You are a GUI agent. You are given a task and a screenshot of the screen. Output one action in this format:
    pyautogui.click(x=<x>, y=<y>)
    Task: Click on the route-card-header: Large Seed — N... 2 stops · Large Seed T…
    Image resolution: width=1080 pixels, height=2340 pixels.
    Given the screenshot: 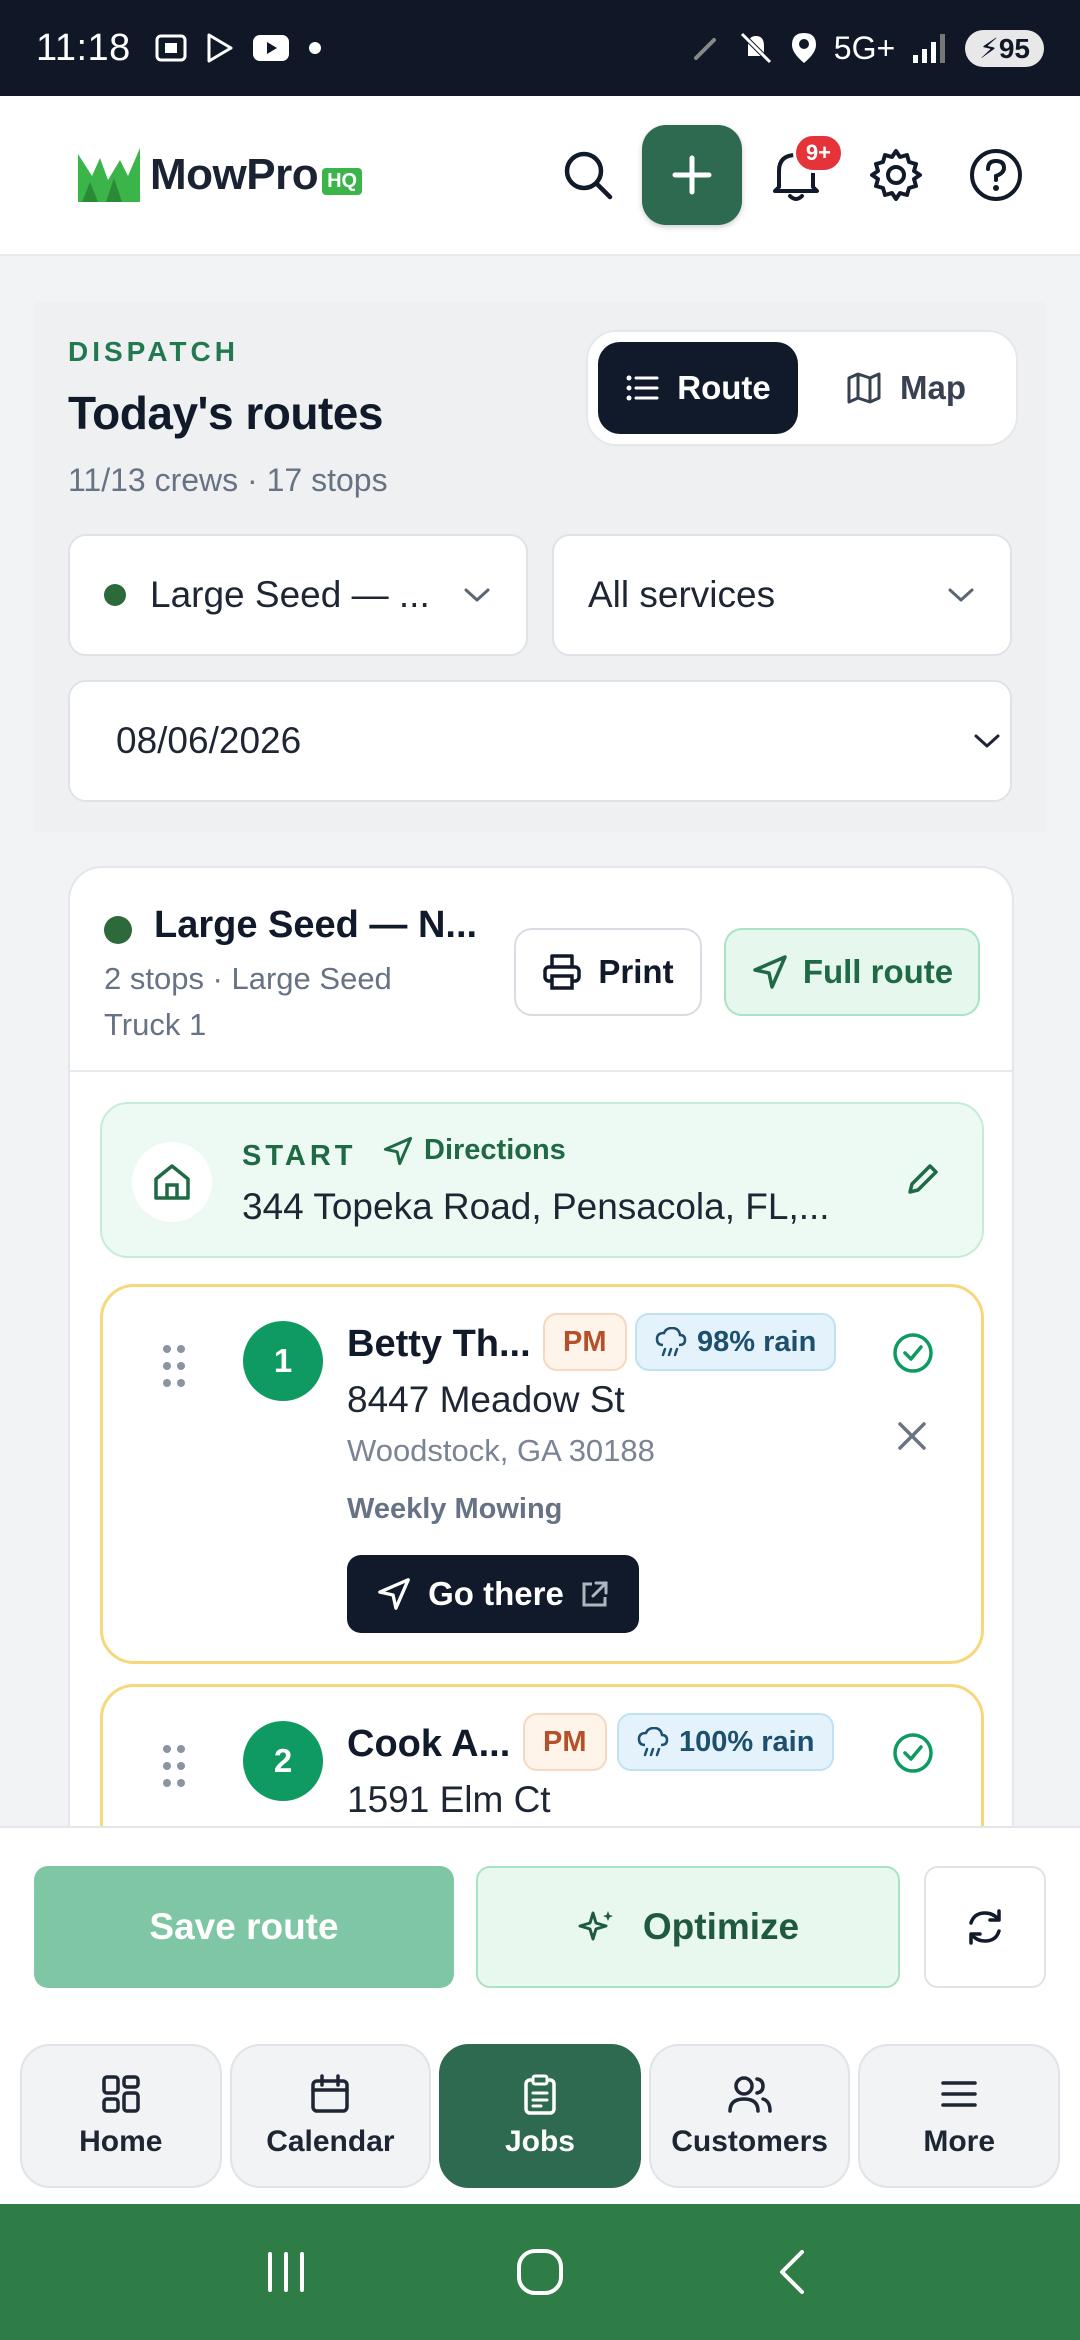 What is the action you would take?
    pyautogui.click(x=541, y=970)
    